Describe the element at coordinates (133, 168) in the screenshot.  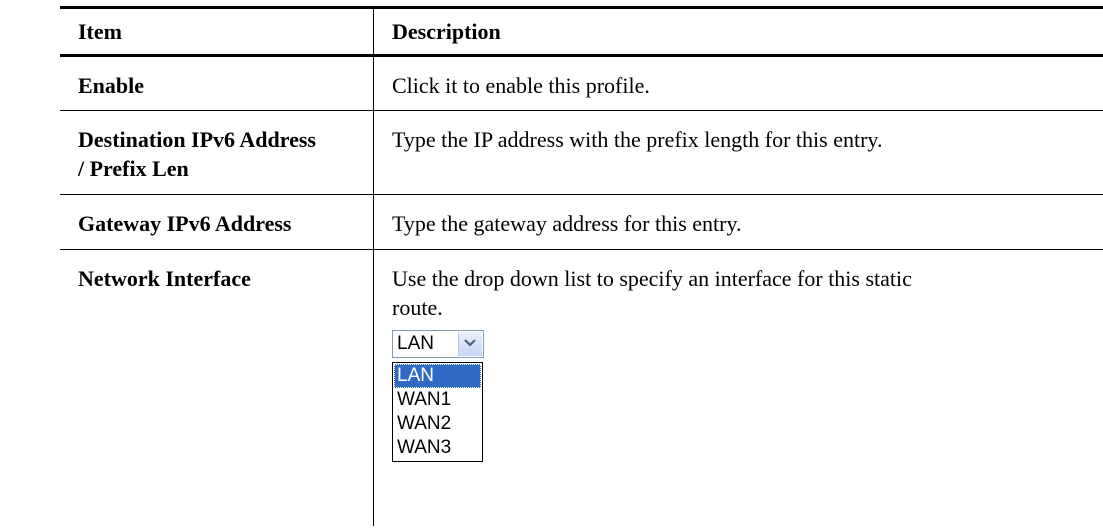
I see `row-item-destination-line2: / Prefix Len` at that location.